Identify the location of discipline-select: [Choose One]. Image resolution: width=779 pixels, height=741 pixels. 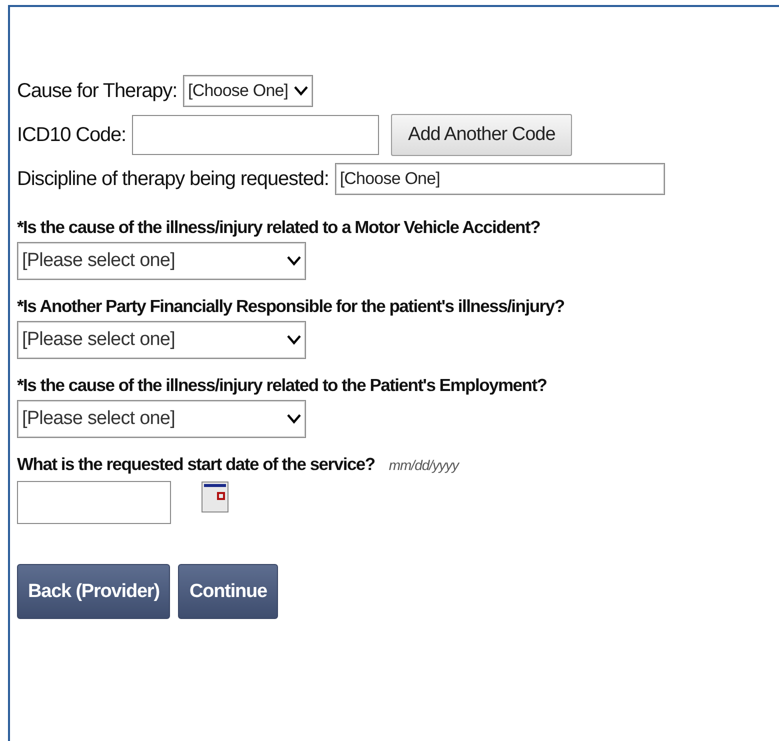
(499, 179).